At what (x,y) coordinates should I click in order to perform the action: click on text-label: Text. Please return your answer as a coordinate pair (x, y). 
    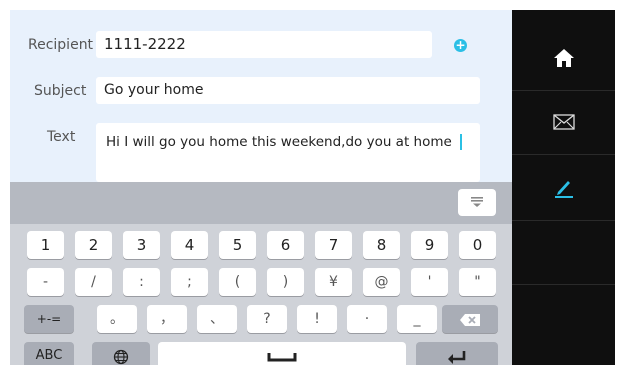
    Looking at the image, I should click on (61, 137).